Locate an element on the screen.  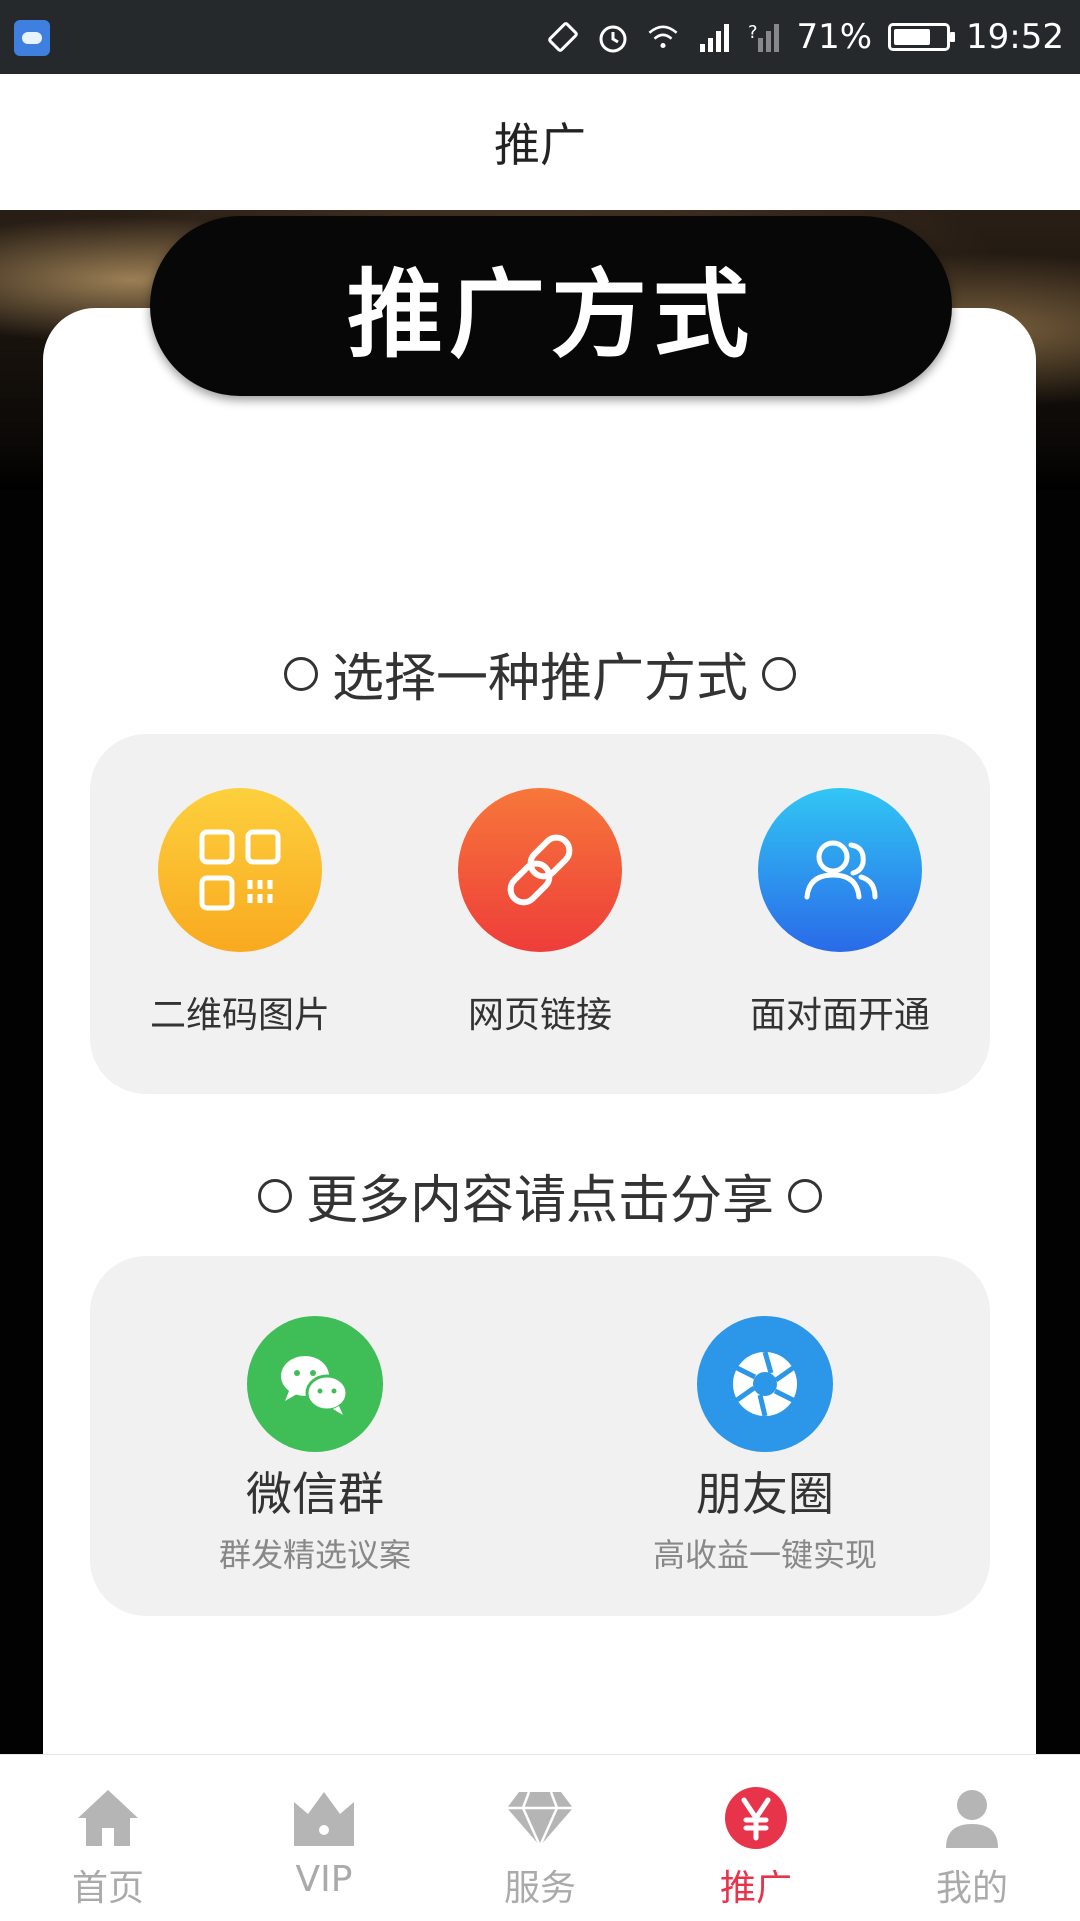
nav-label: VIP is located at coordinates (324, 1879).